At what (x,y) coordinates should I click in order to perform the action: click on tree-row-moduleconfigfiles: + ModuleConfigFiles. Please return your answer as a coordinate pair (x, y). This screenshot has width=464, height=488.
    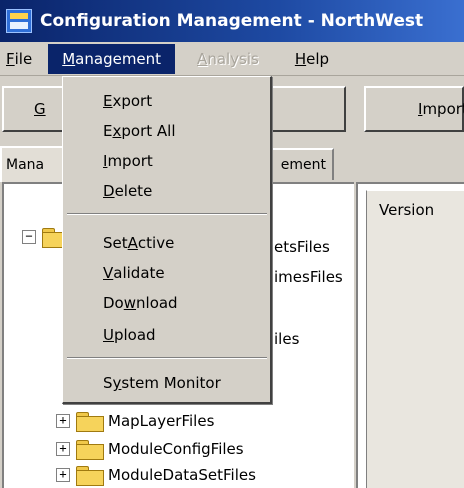
    Looking at the image, I should click on (150, 449).